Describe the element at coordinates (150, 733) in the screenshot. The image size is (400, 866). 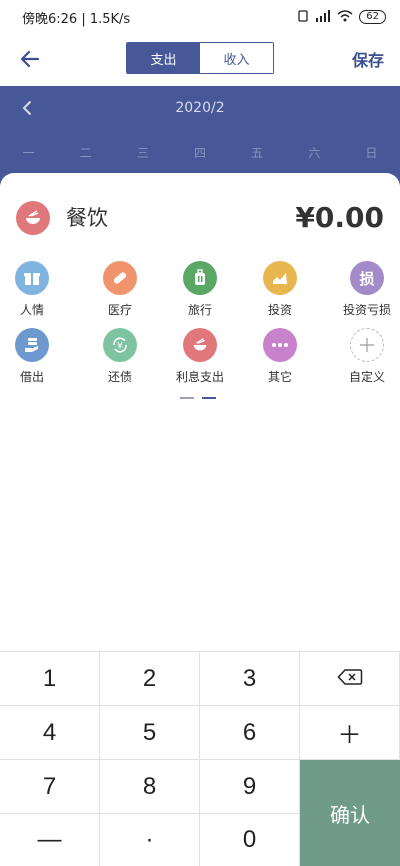
I see `key-5: 5` at that location.